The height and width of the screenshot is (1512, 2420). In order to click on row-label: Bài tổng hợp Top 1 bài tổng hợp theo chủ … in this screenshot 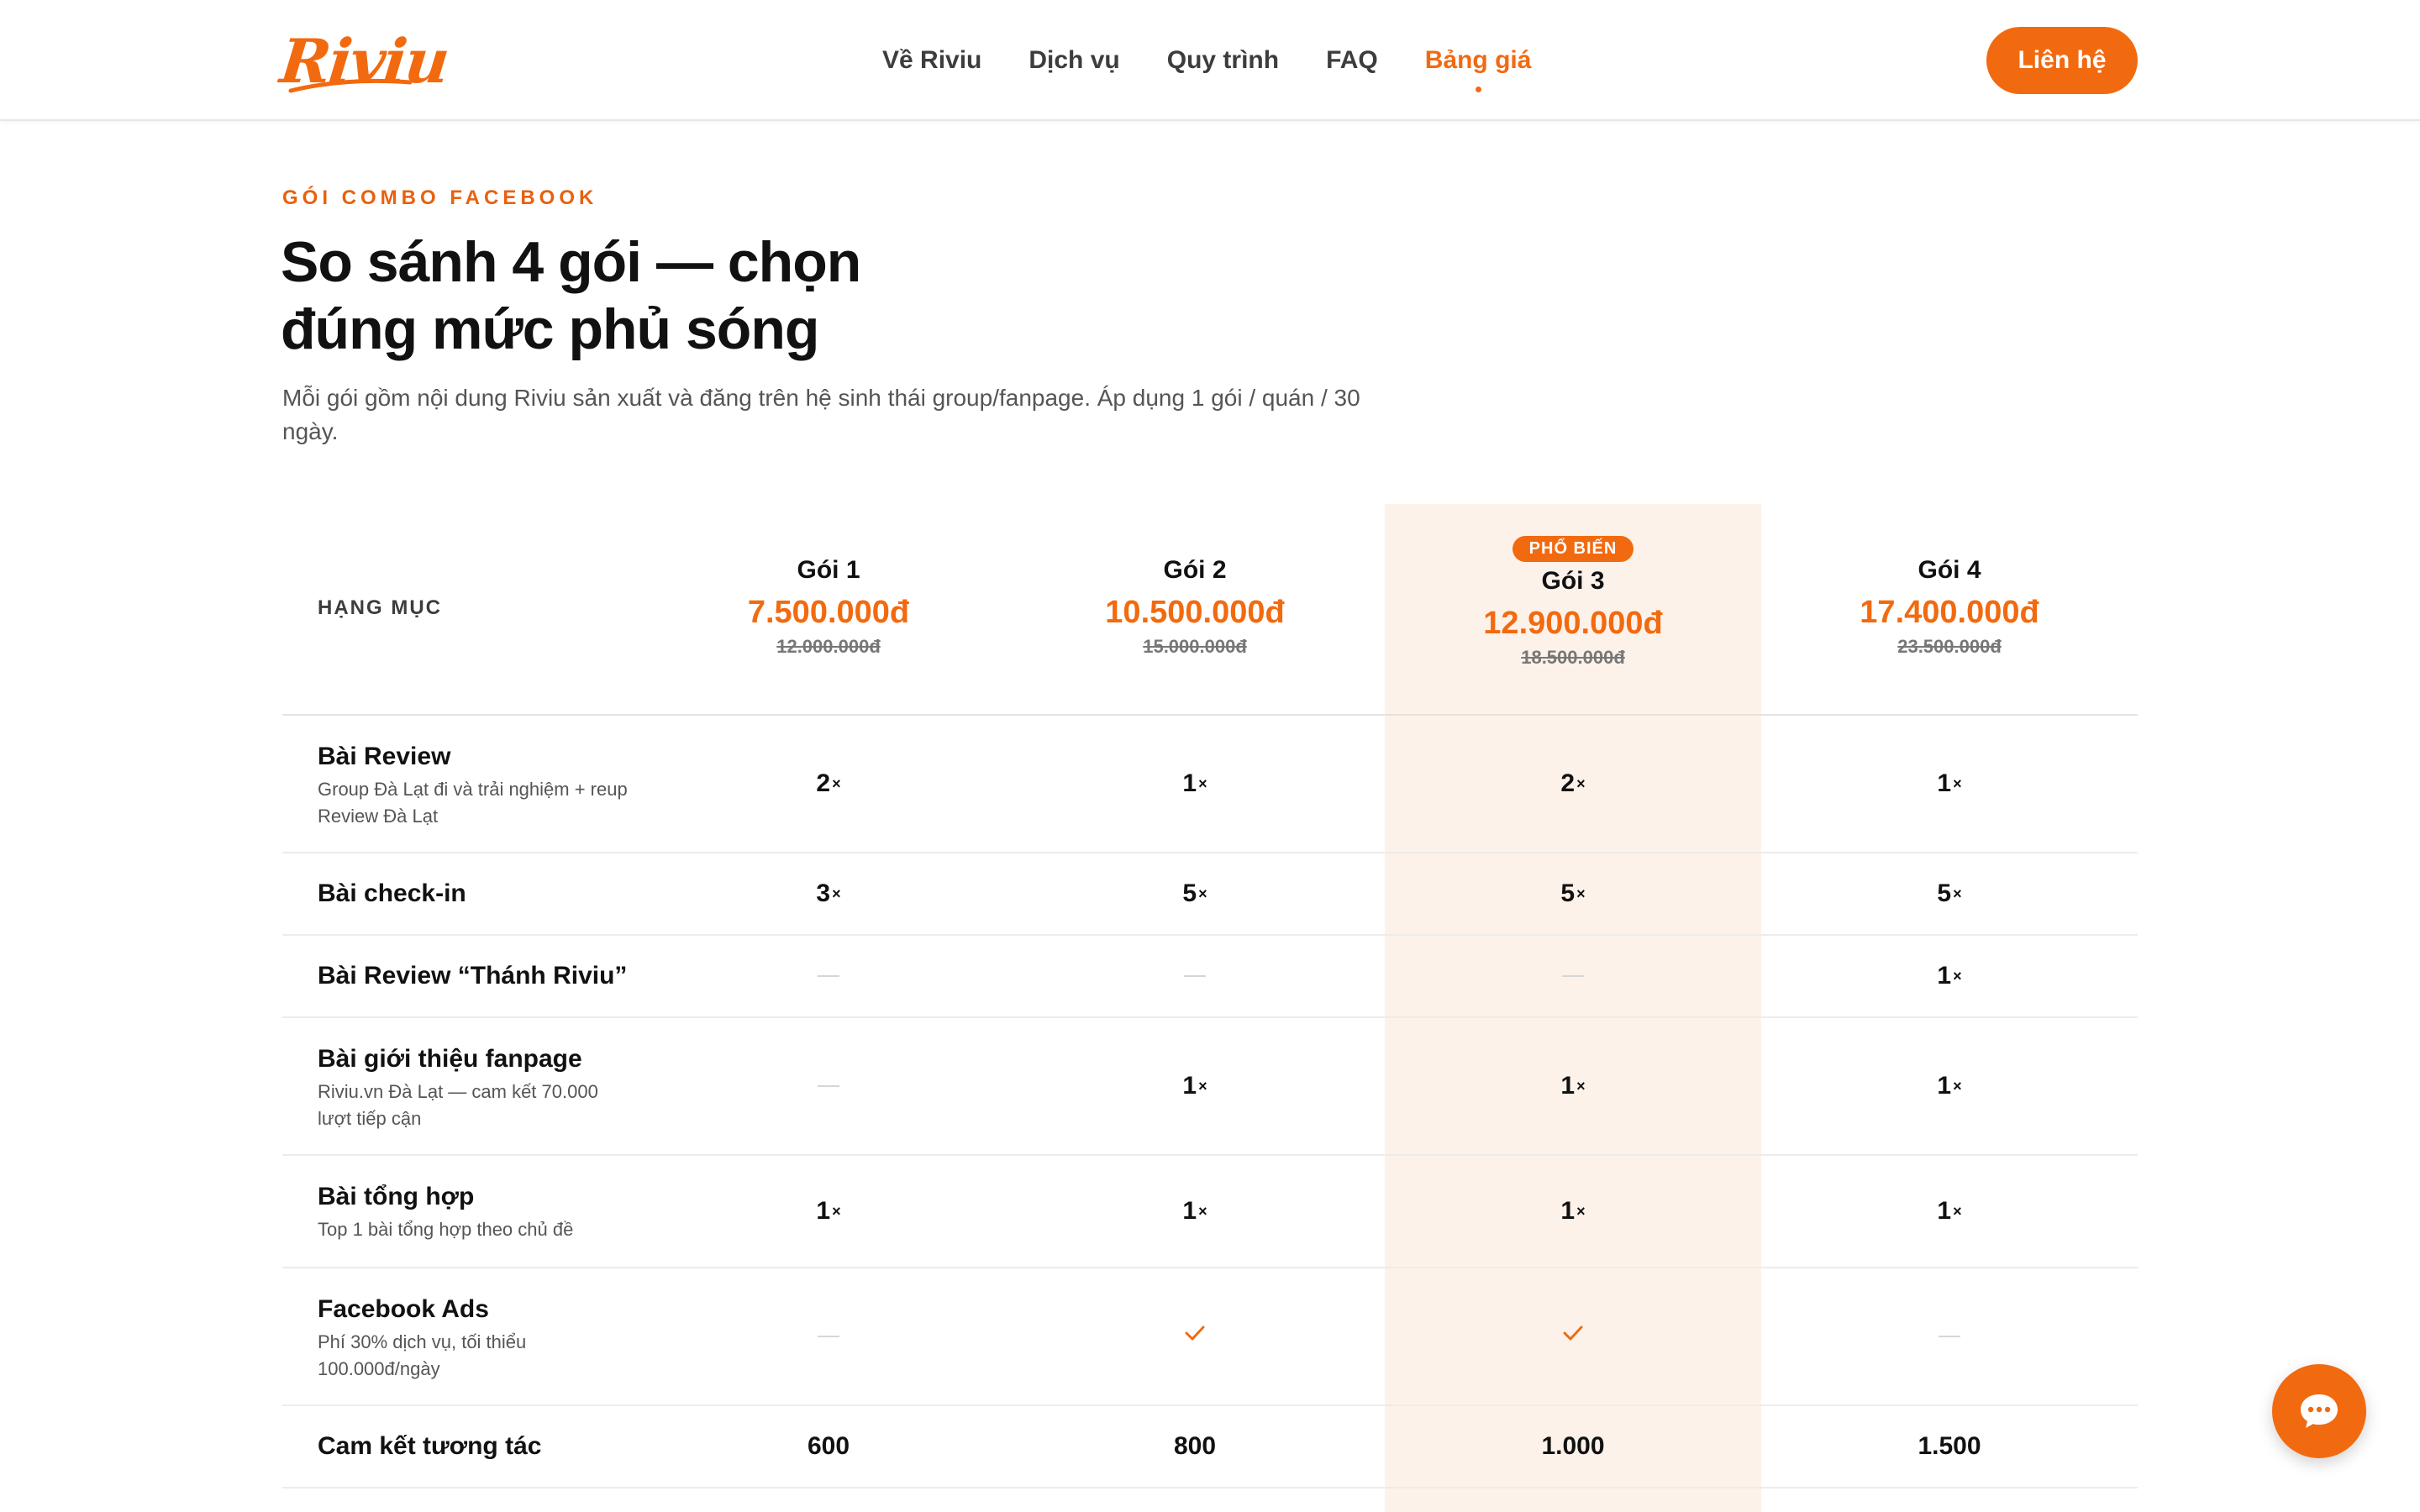, I will do `click(478, 1213)`.